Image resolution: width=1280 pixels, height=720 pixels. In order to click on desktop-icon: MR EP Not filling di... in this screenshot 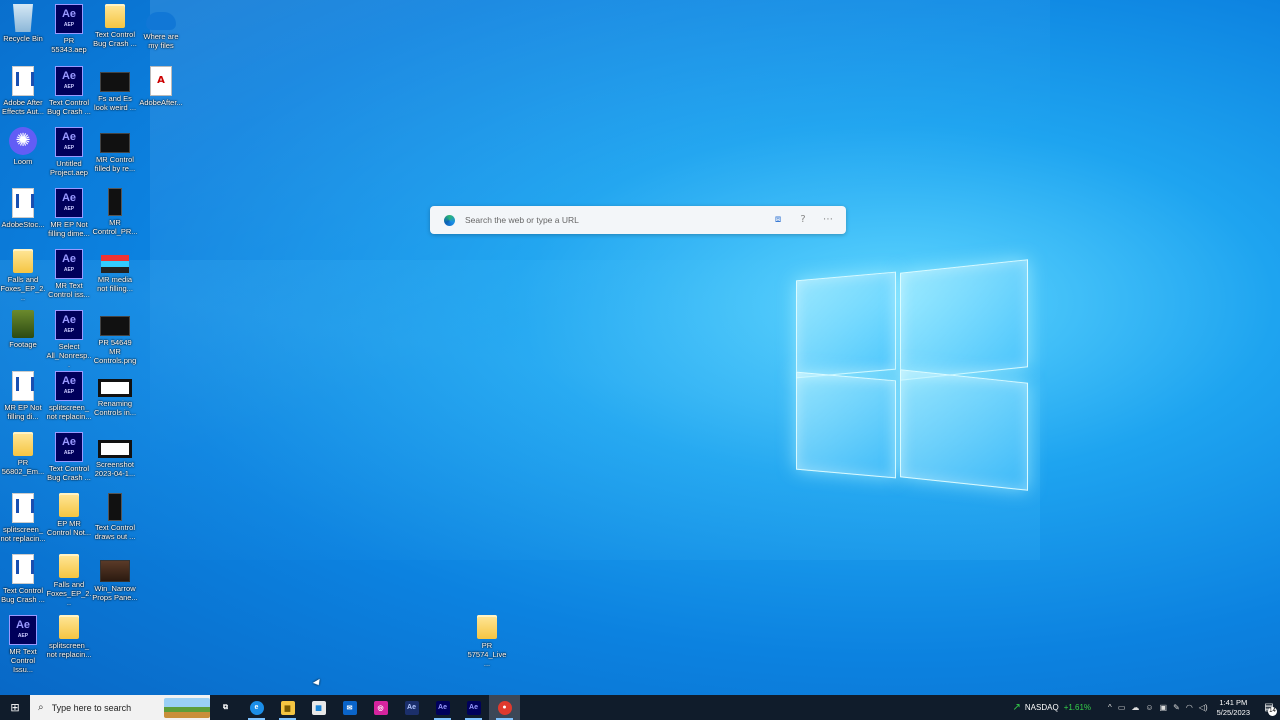, I will do `click(23, 396)`.